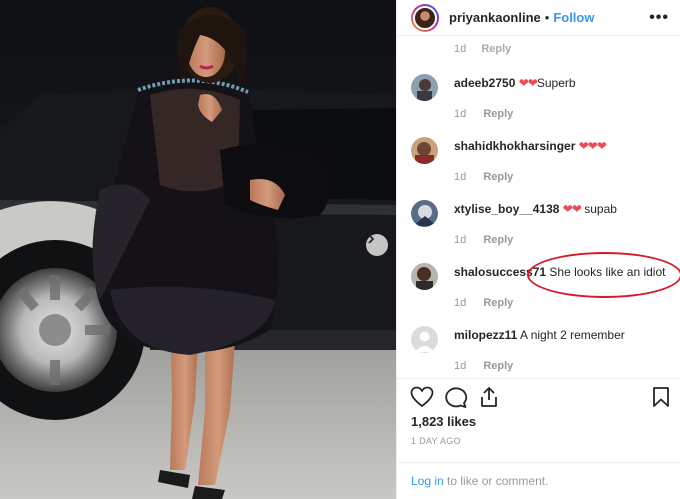 The height and width of the screenshot is (499, 680). Describe the element at coordinates (443, 421) in the screenshot. I see `likes-count: 1,823 likes` at that location.